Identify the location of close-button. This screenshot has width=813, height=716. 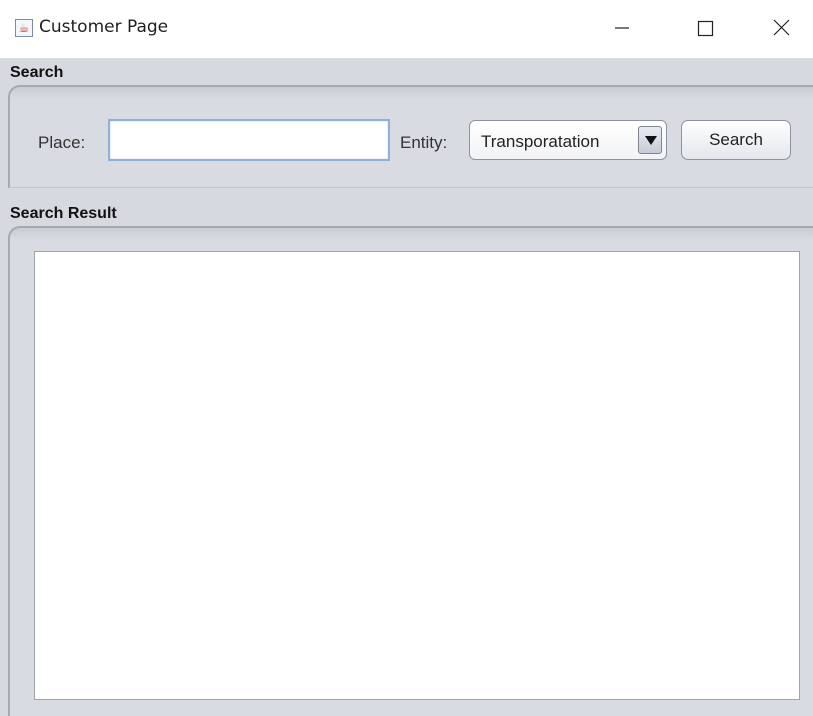
(786, 28).